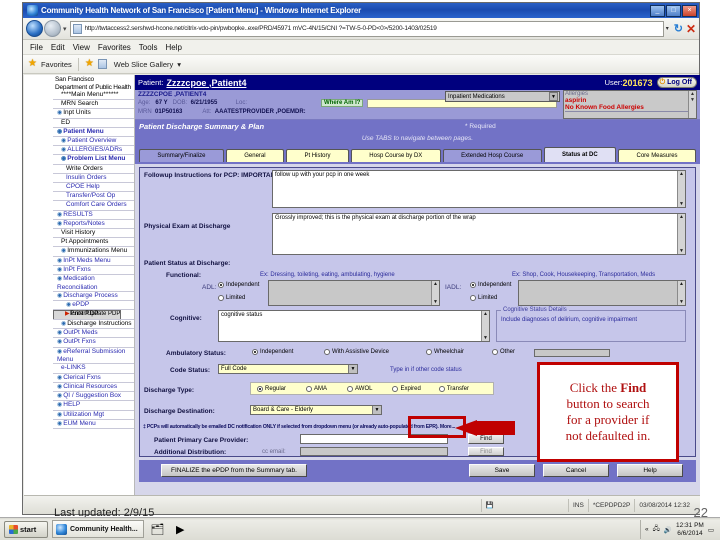 This screenshot has height=540, width=720. Describe the element at coordinates (602, 293) in the screenshot. I see `iadl-textarea: ▲ ▼` at that location.